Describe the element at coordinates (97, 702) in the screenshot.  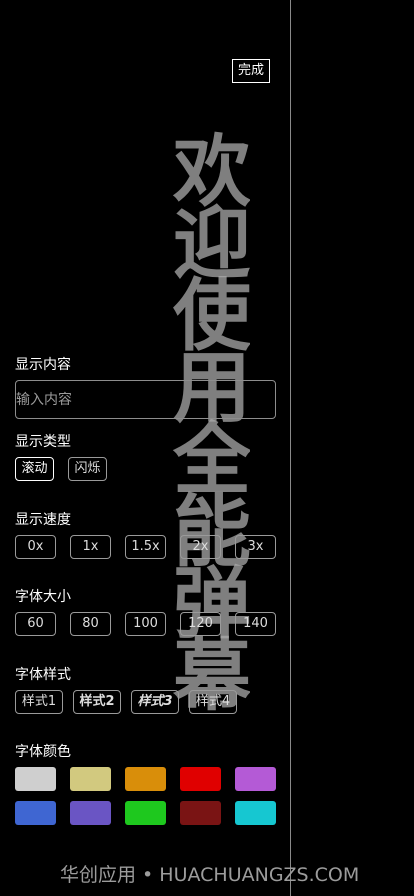
I see `font-style-option-2: 样式2` at that location.